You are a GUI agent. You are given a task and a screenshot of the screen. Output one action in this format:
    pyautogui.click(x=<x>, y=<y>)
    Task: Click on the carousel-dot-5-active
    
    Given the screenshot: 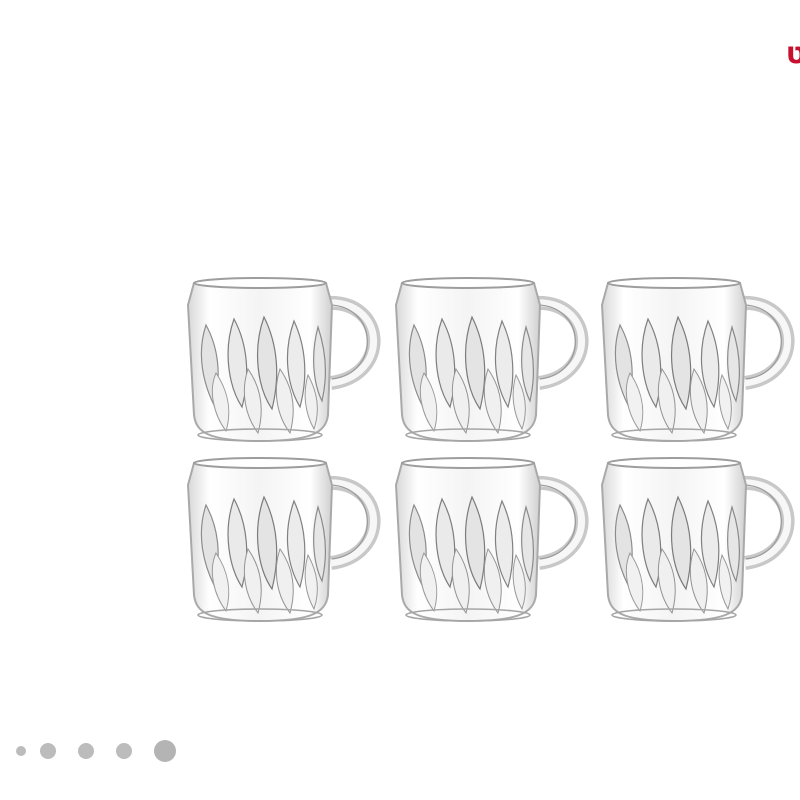 What is the action you would take?
    pyautogui.click(x=165, y=751)
    